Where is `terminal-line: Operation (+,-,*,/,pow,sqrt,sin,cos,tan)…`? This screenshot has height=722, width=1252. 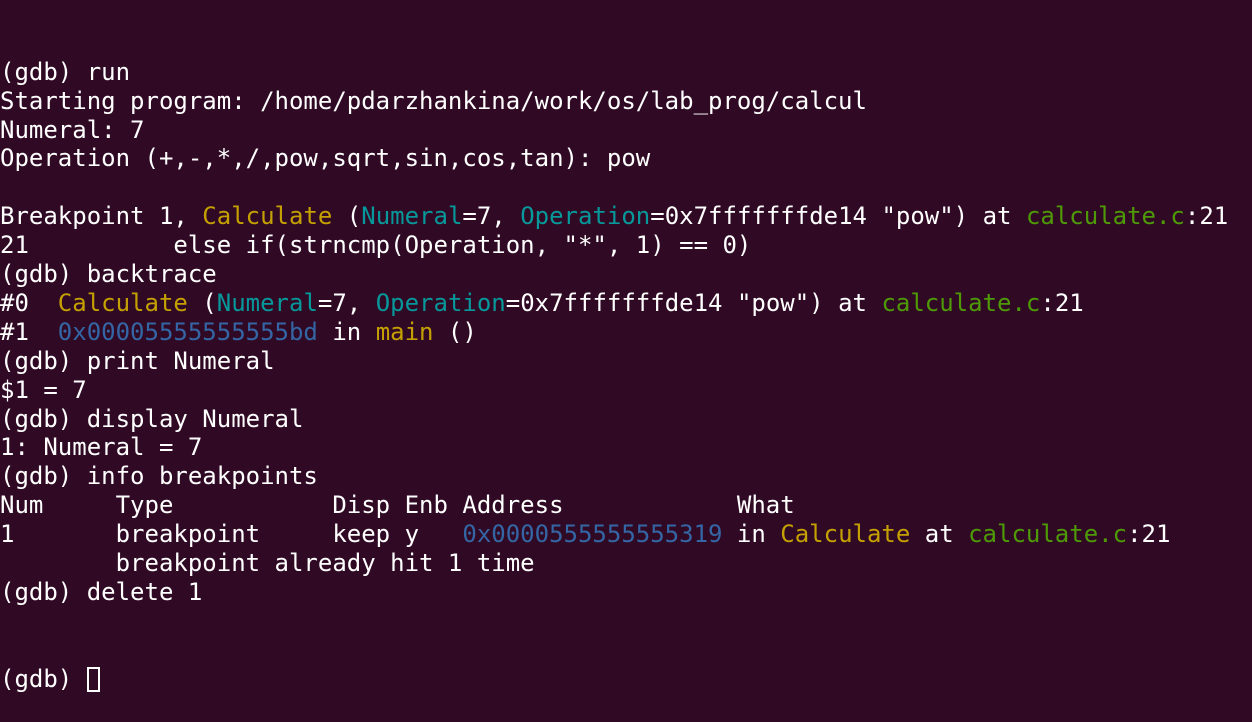 terminal-line: Operation (+,-,*,/,pow,sqrt,sin,cos,tan)… is located at coordinates (626, 158).